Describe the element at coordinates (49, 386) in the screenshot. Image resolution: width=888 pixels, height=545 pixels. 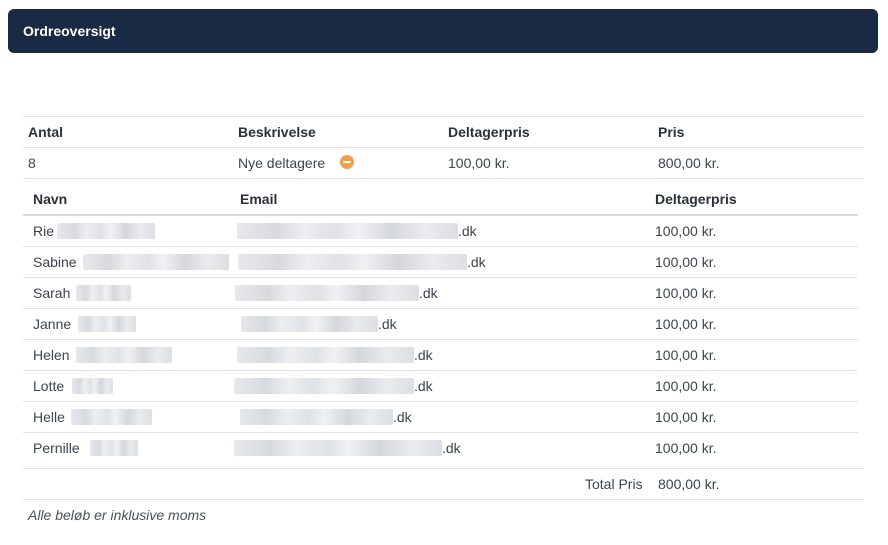
I see `participant-name: Lotte` at that location.